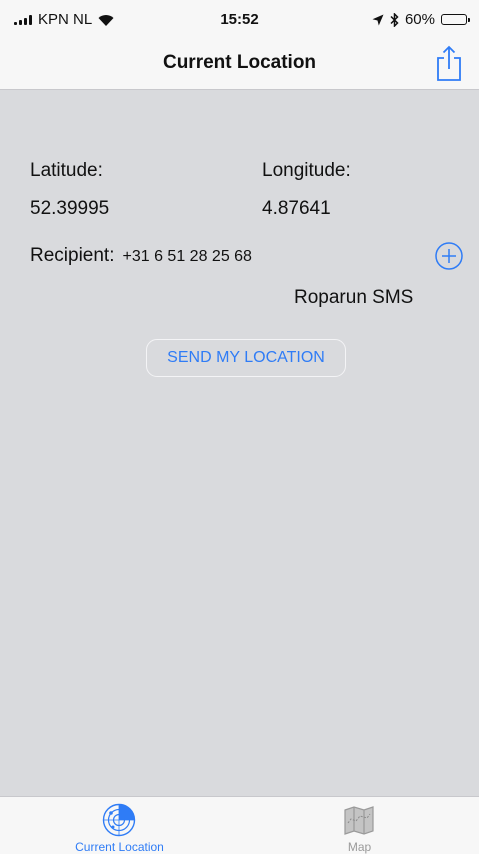 Image resolution: width=479 pixels, height=854 pixels. I want to click on status-right: 60%, so click(421, 19).